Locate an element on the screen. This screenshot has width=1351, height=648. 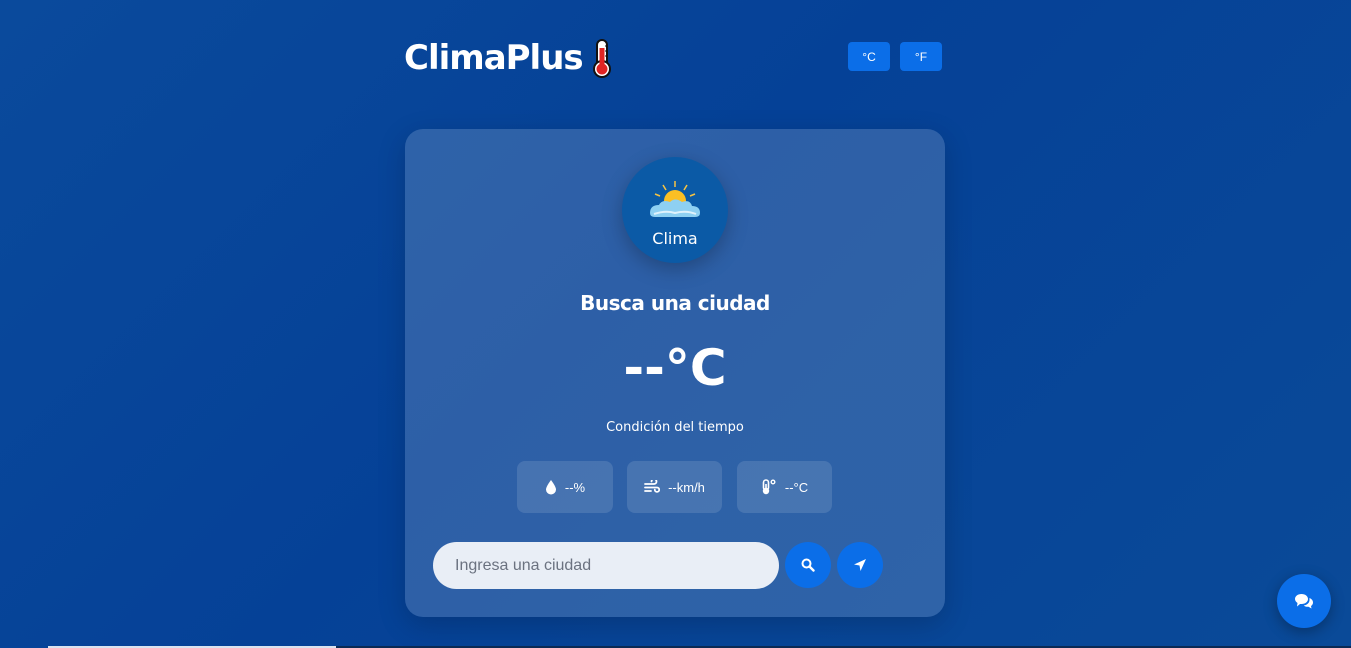
celsius-button: °C is located at coordinates (869, 56).